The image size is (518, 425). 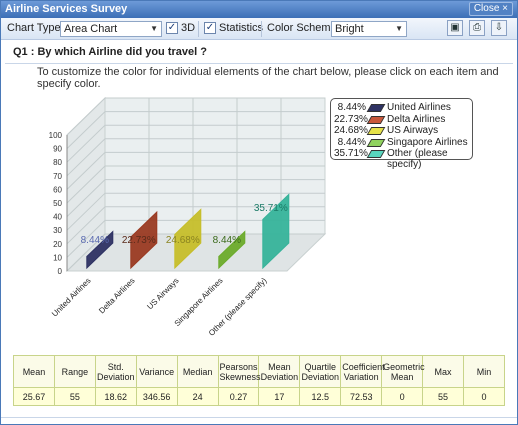 What do you see at coordinates (351, 130) in the screenshot?
I see `legend-percent: 24.68%` at bounding box center [351, 130].